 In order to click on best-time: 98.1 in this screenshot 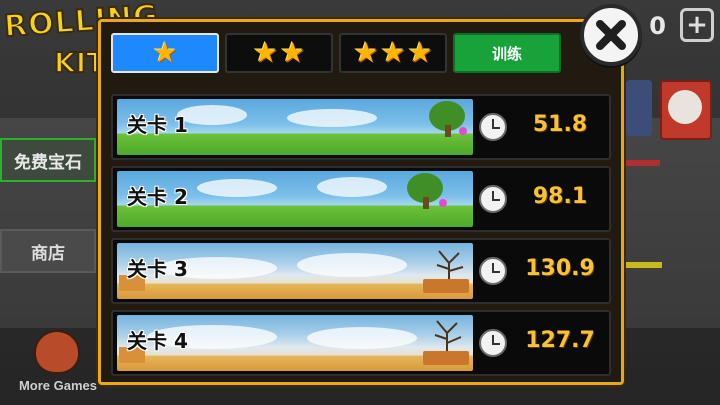, I will do `click(560, 196)`.